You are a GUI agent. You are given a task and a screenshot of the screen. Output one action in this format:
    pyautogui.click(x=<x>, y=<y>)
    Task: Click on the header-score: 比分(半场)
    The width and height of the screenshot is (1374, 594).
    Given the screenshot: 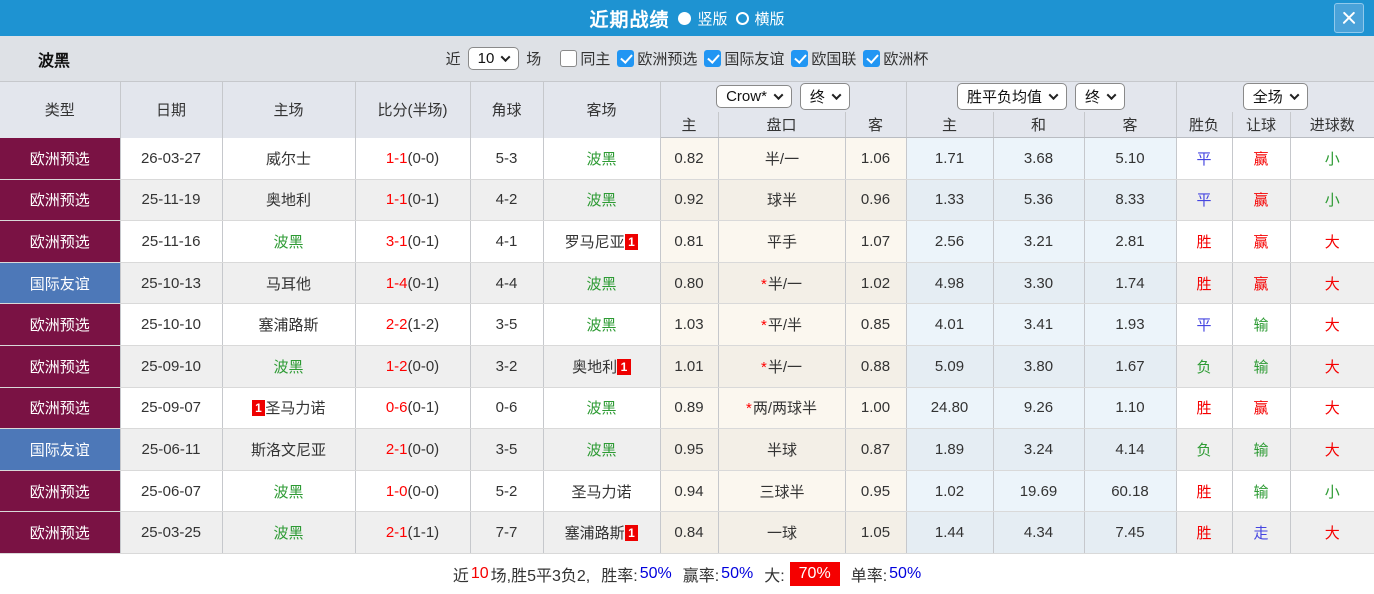 What is the action you would take?
    pyautogui.click(x=413, y=109)
    